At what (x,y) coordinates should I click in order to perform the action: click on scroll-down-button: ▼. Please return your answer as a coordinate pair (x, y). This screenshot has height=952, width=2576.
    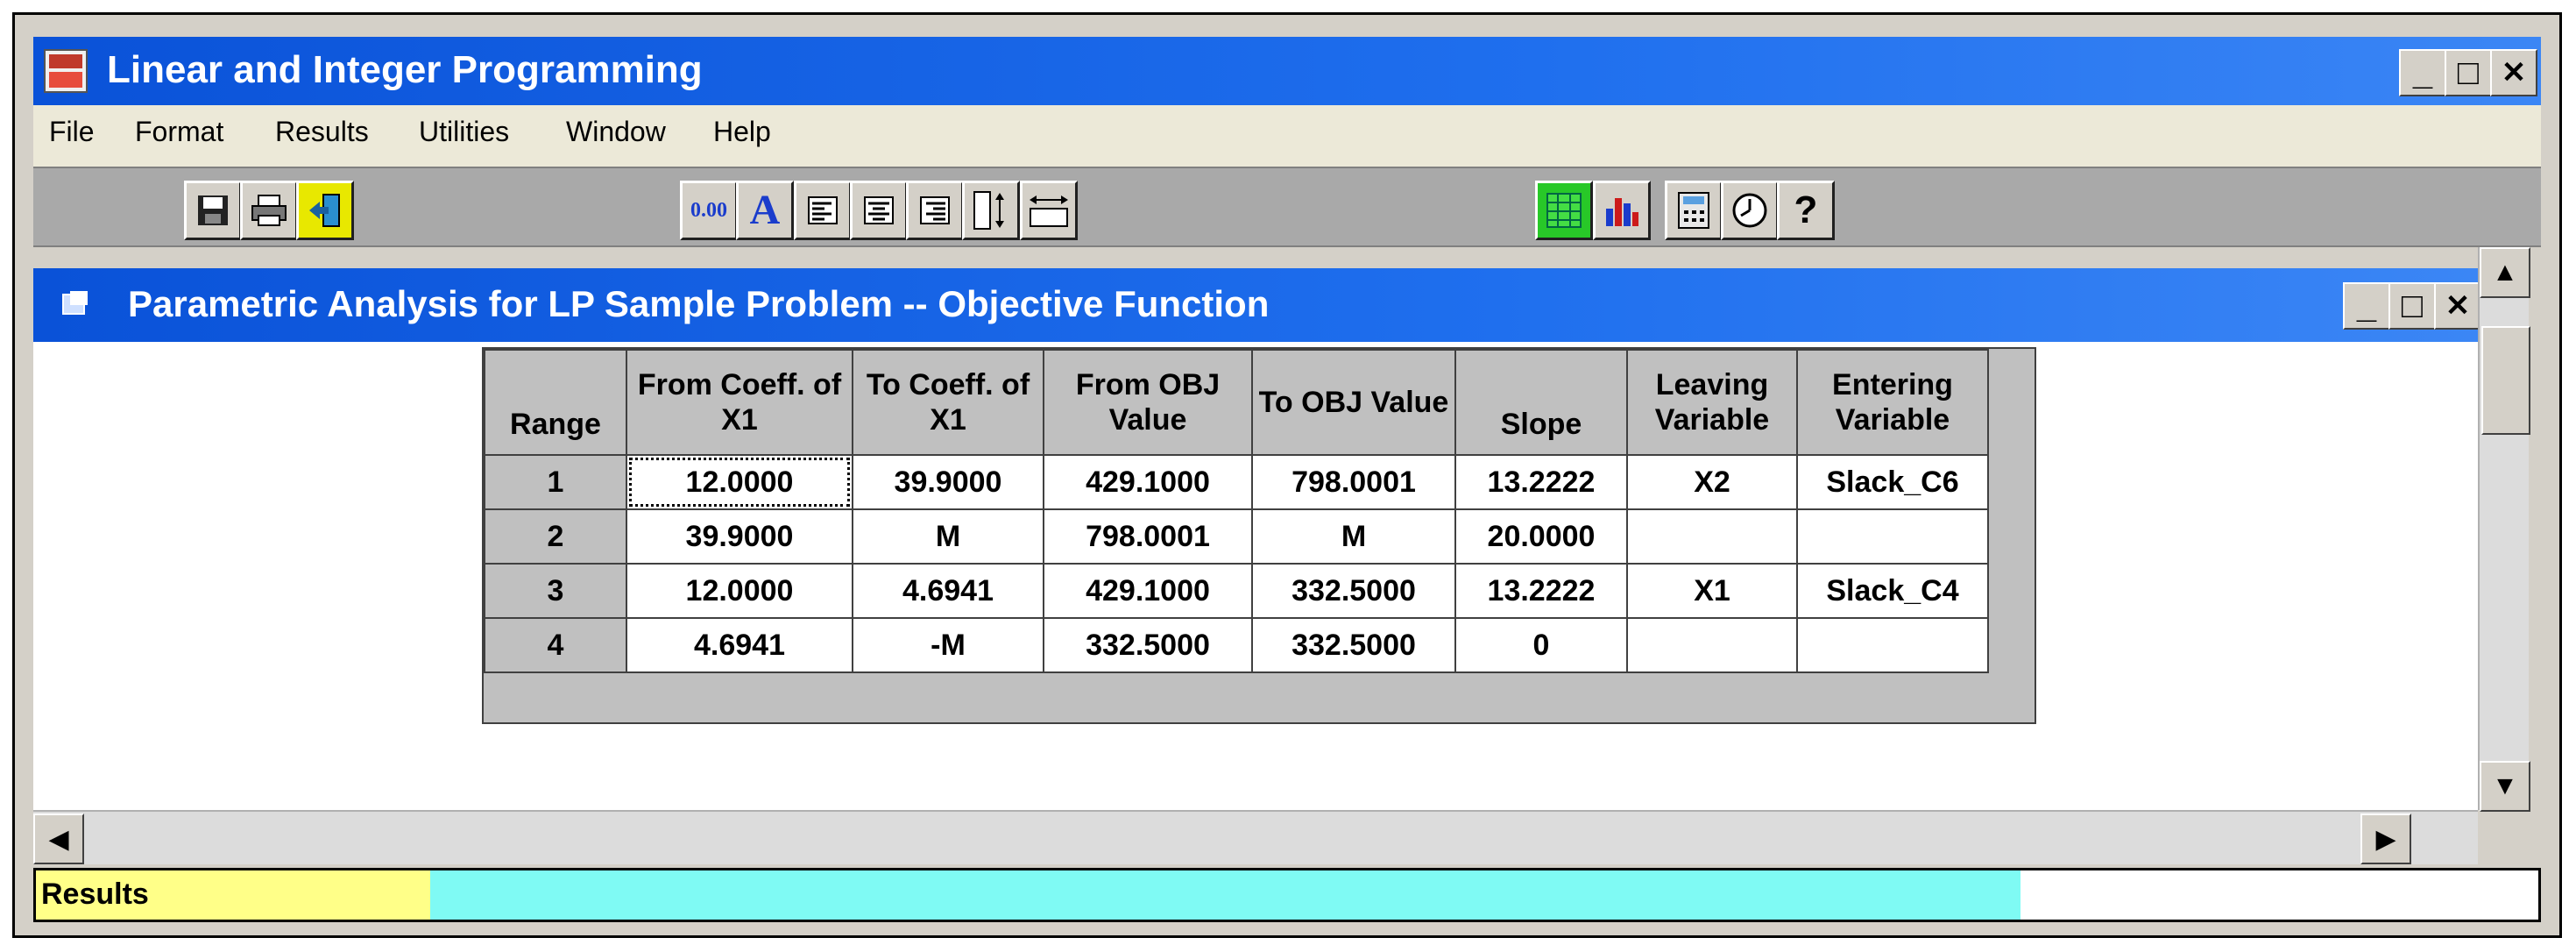
    Looking at the image, I should click on (2505, 786).